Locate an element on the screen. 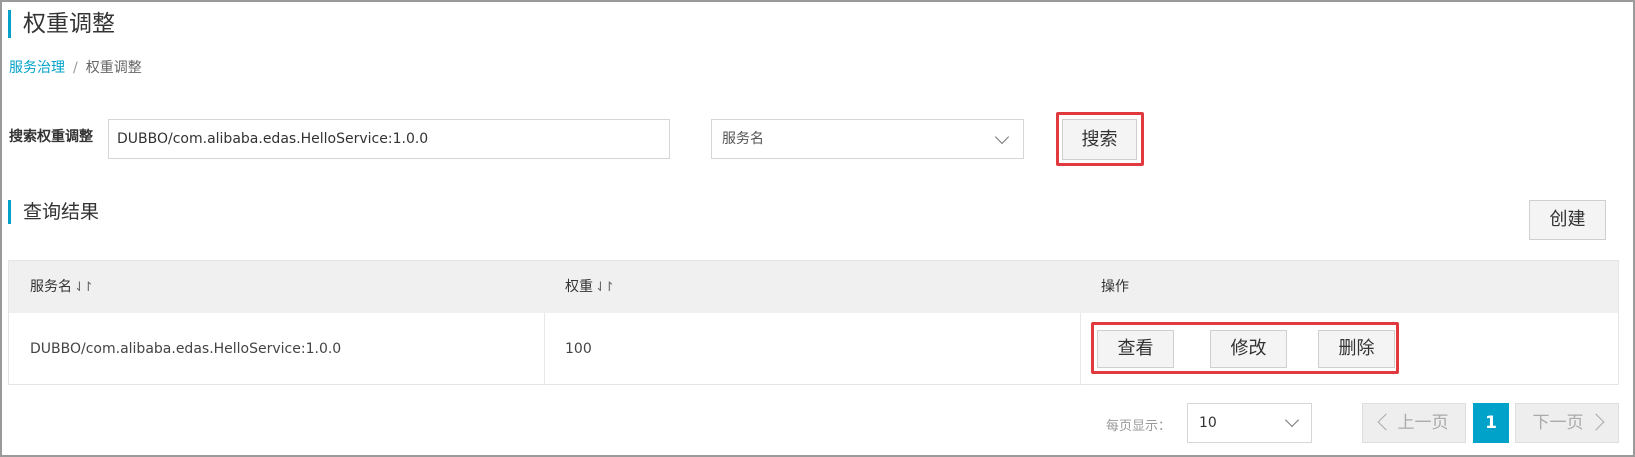 This screenshot has height=457, width=1635. chevron-right-icon is located at coordinates (1595, 421).